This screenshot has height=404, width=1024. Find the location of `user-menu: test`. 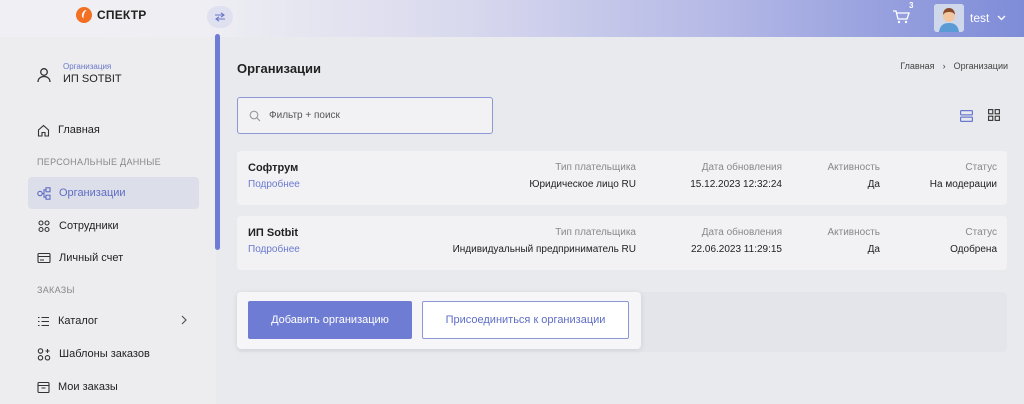

user-menu: test is located at coordinates (970, 18).